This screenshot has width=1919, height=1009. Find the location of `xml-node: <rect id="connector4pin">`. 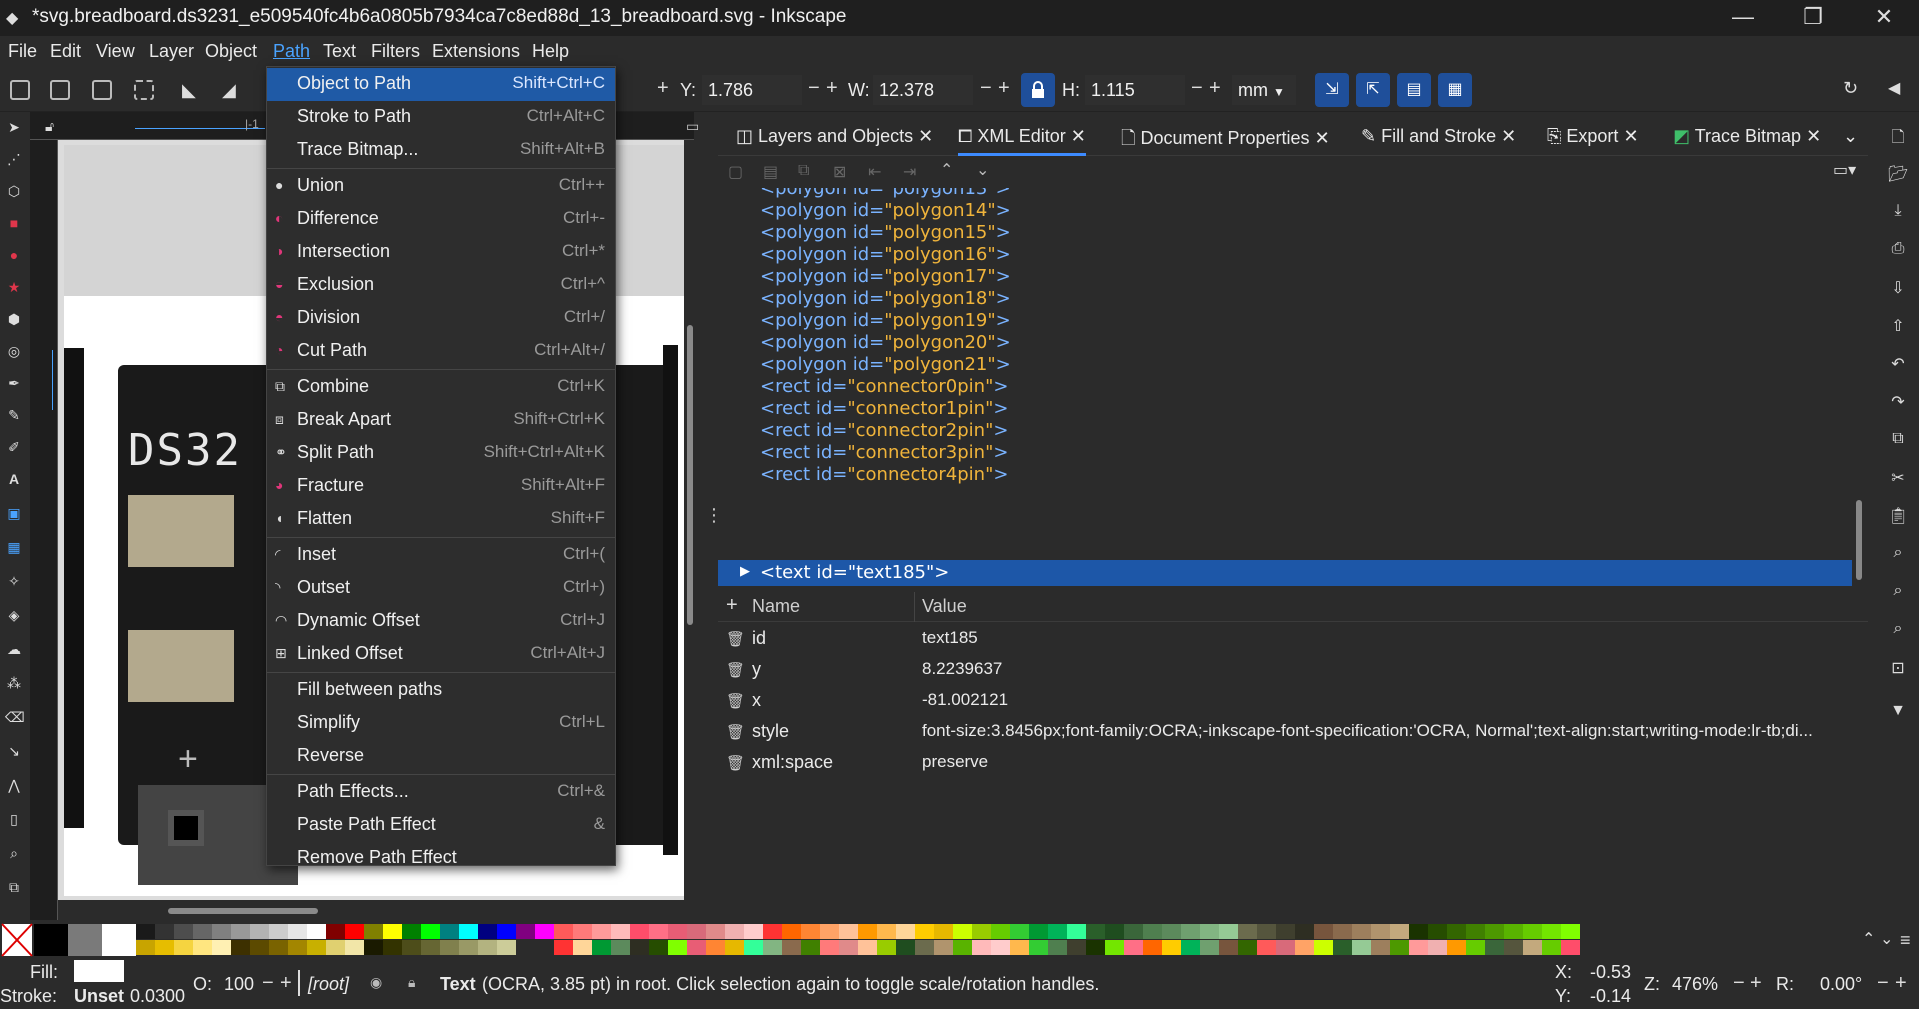

xml-node: <rect id="connector4pin"> is located at coordinates (884, 474).